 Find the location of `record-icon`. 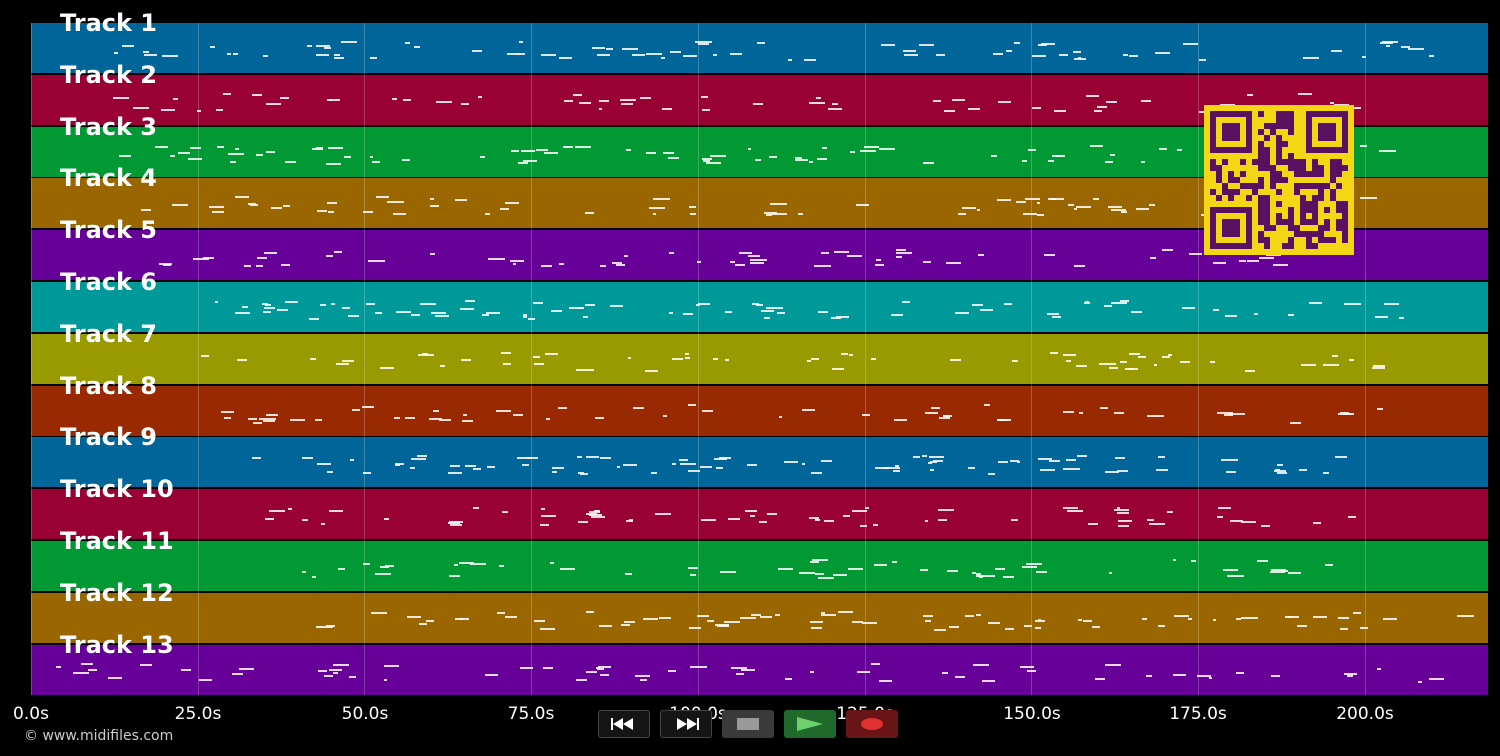

record-icon is located at coordinates (872, 724).